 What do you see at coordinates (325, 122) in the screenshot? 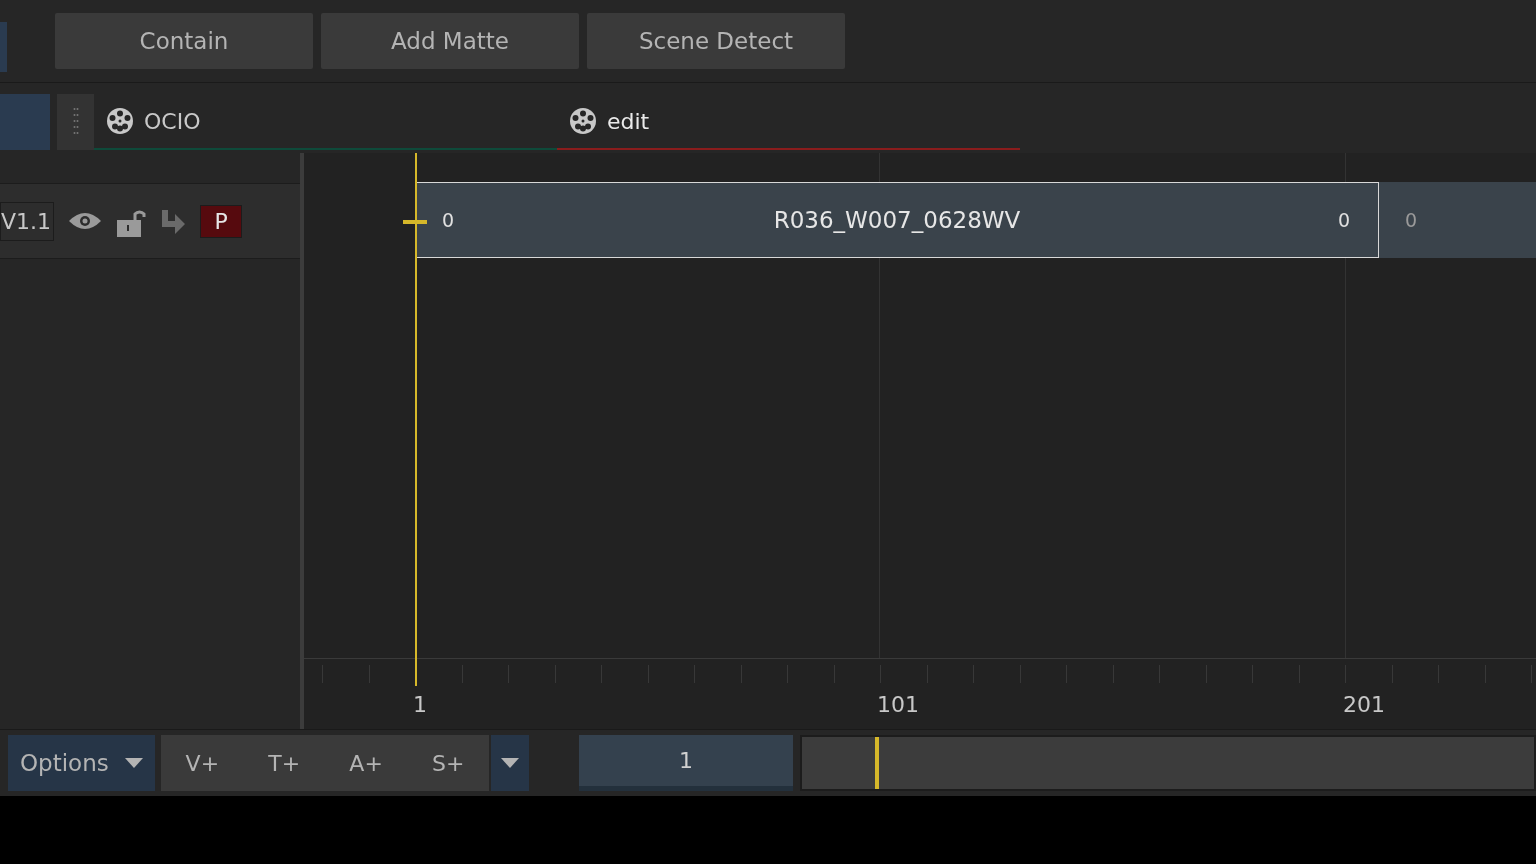
I see `tab: OCIO` at bounding box center [325, 122].